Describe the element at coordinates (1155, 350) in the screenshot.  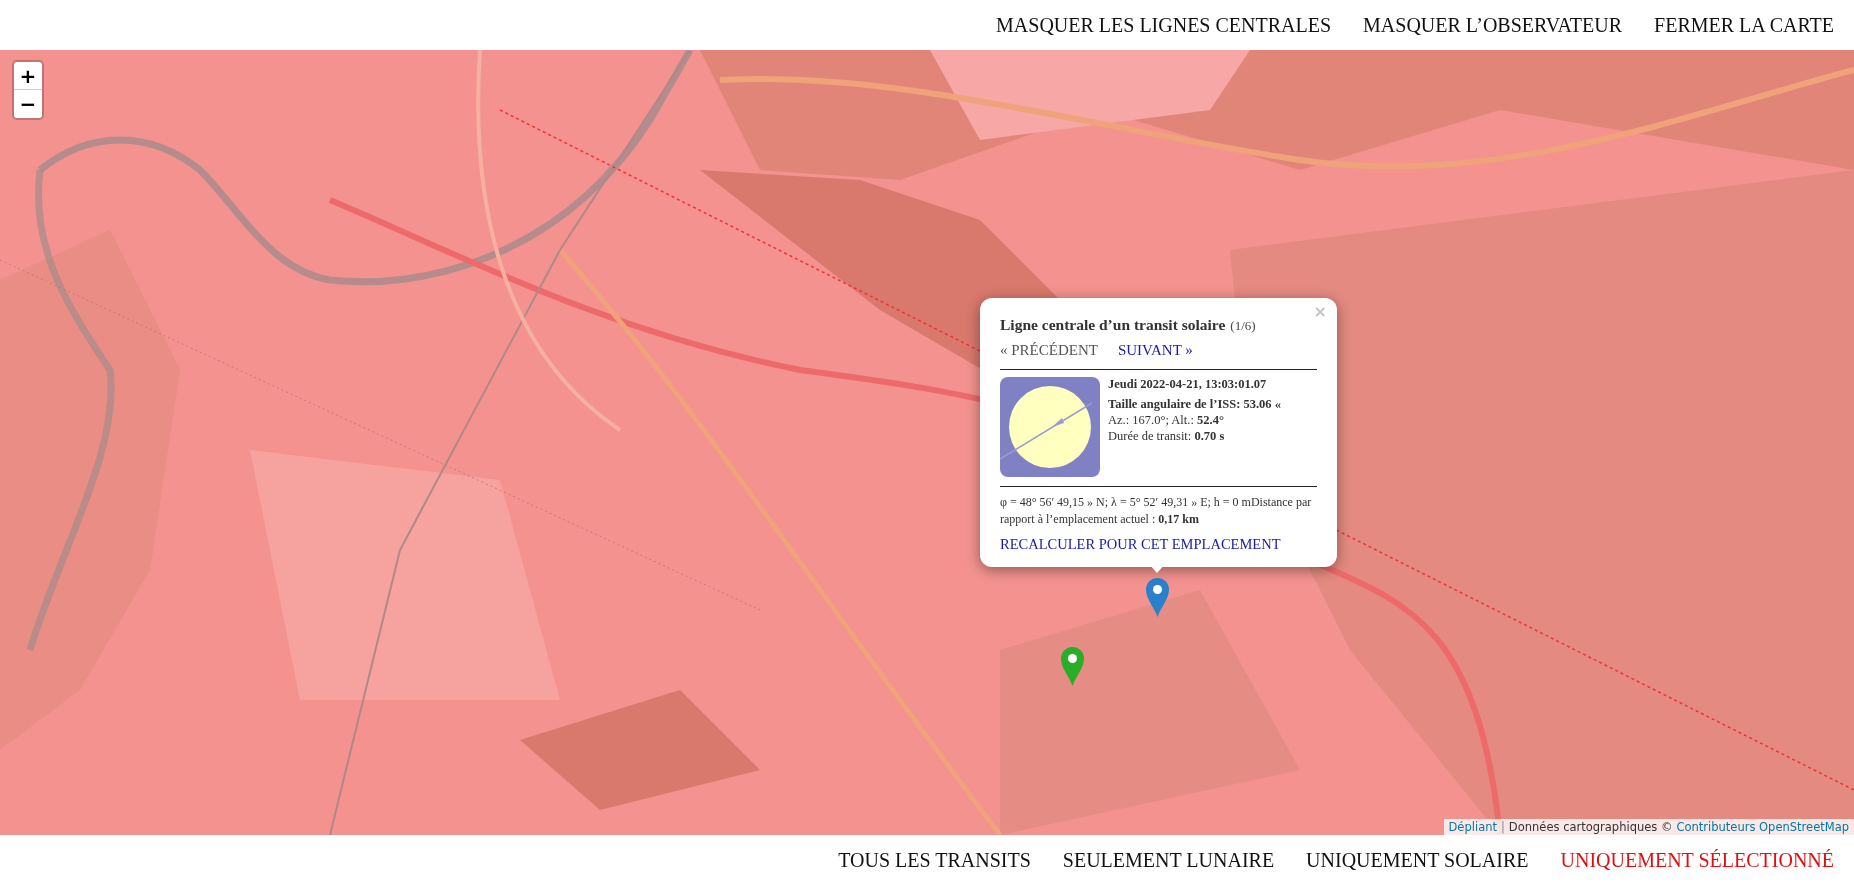
I see `next-link: SUIVANT »` at that location.